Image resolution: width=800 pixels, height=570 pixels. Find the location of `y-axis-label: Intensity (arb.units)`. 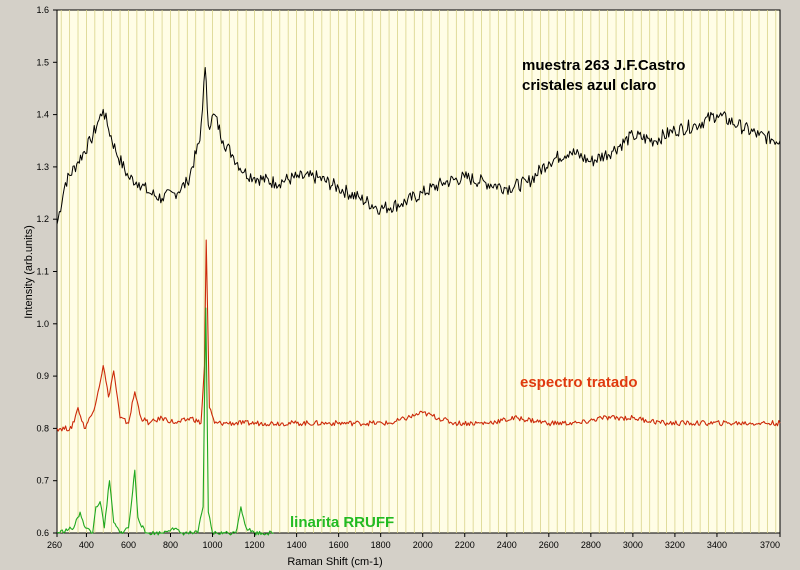

y-axis-label: Intensity (arb.units) is located at coordinates (29, 272).